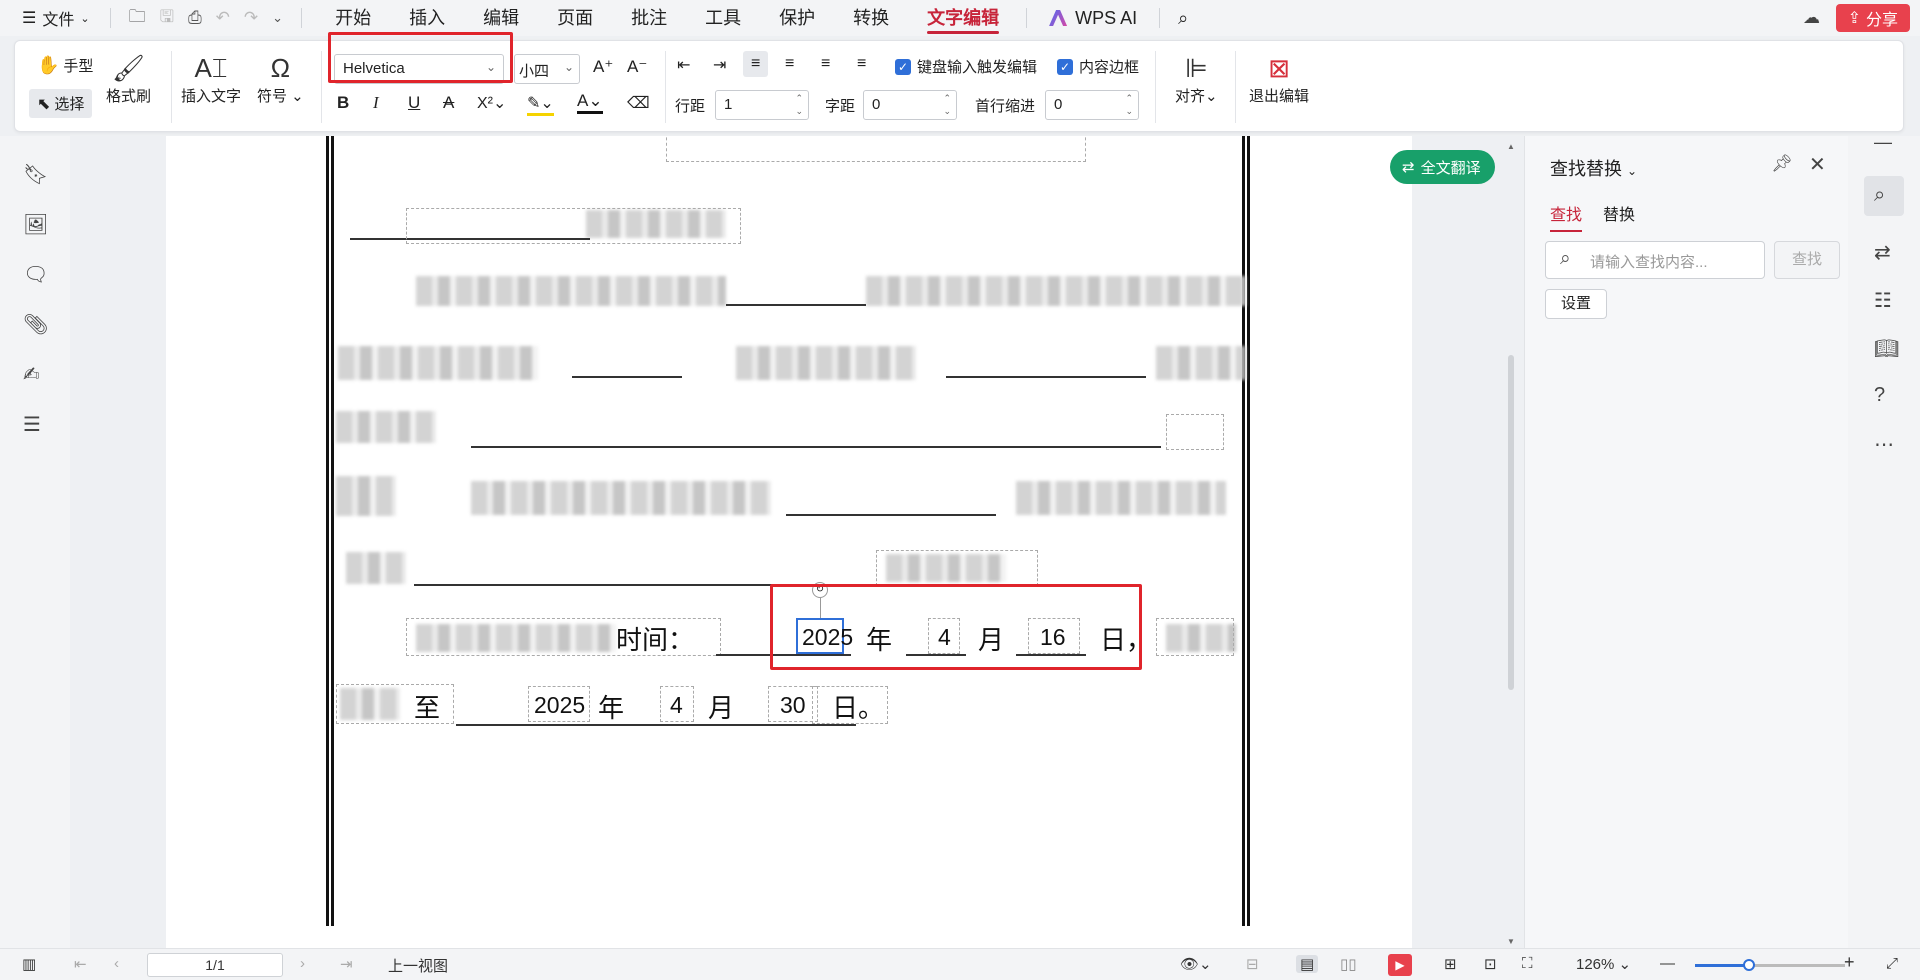 The height and width of the screenshot is (980, 1920). What do you see at coordinates (793, 705) in the screenshot?
I see `end-day-value: 30` at bounding box center [793, 705].